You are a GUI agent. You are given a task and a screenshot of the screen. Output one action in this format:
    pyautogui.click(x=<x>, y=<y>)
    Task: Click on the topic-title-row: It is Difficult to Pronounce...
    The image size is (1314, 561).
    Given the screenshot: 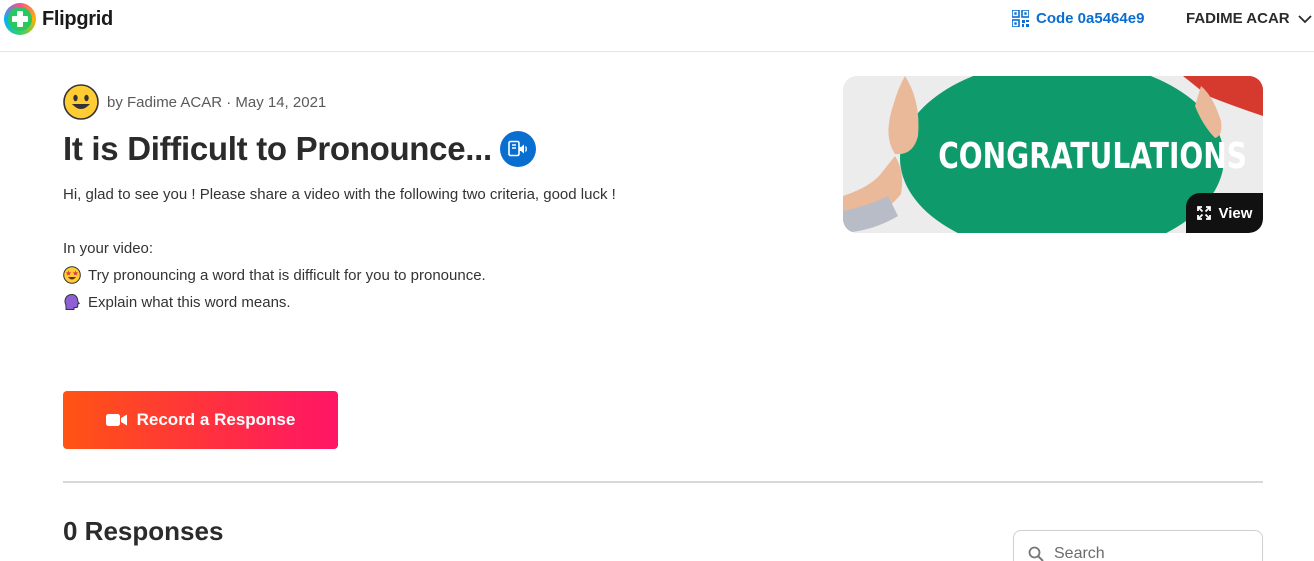 What is the action you would take?
    pyautogui.click(x=299, y=149)
    